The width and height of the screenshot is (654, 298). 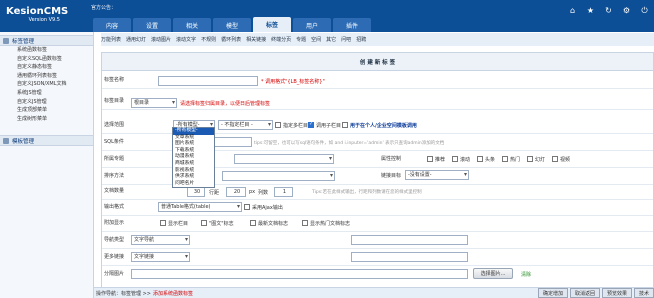 I want to click on dropdown-option: 问吧名片, so click(x=193, y=184).